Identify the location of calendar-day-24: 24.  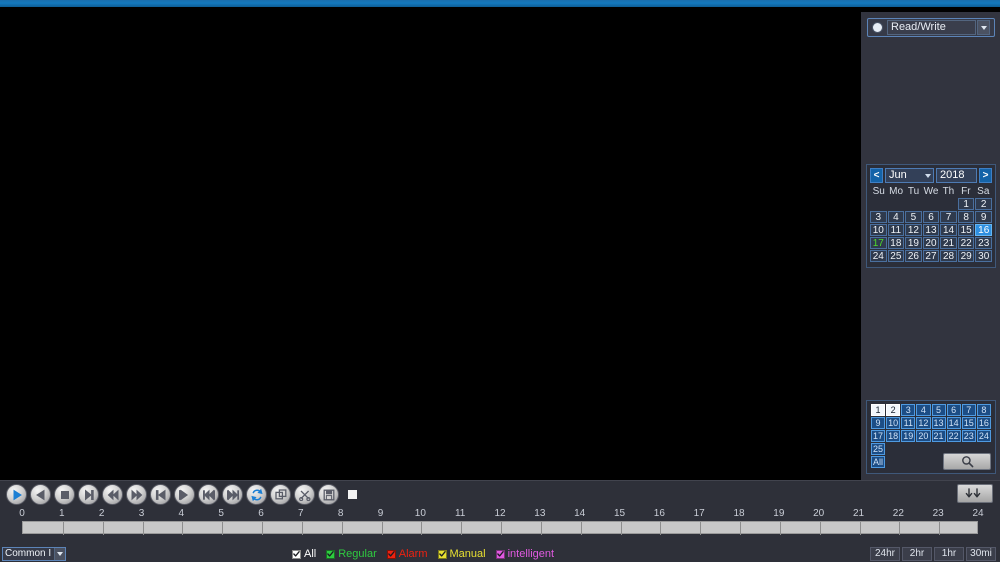
(878, 256).